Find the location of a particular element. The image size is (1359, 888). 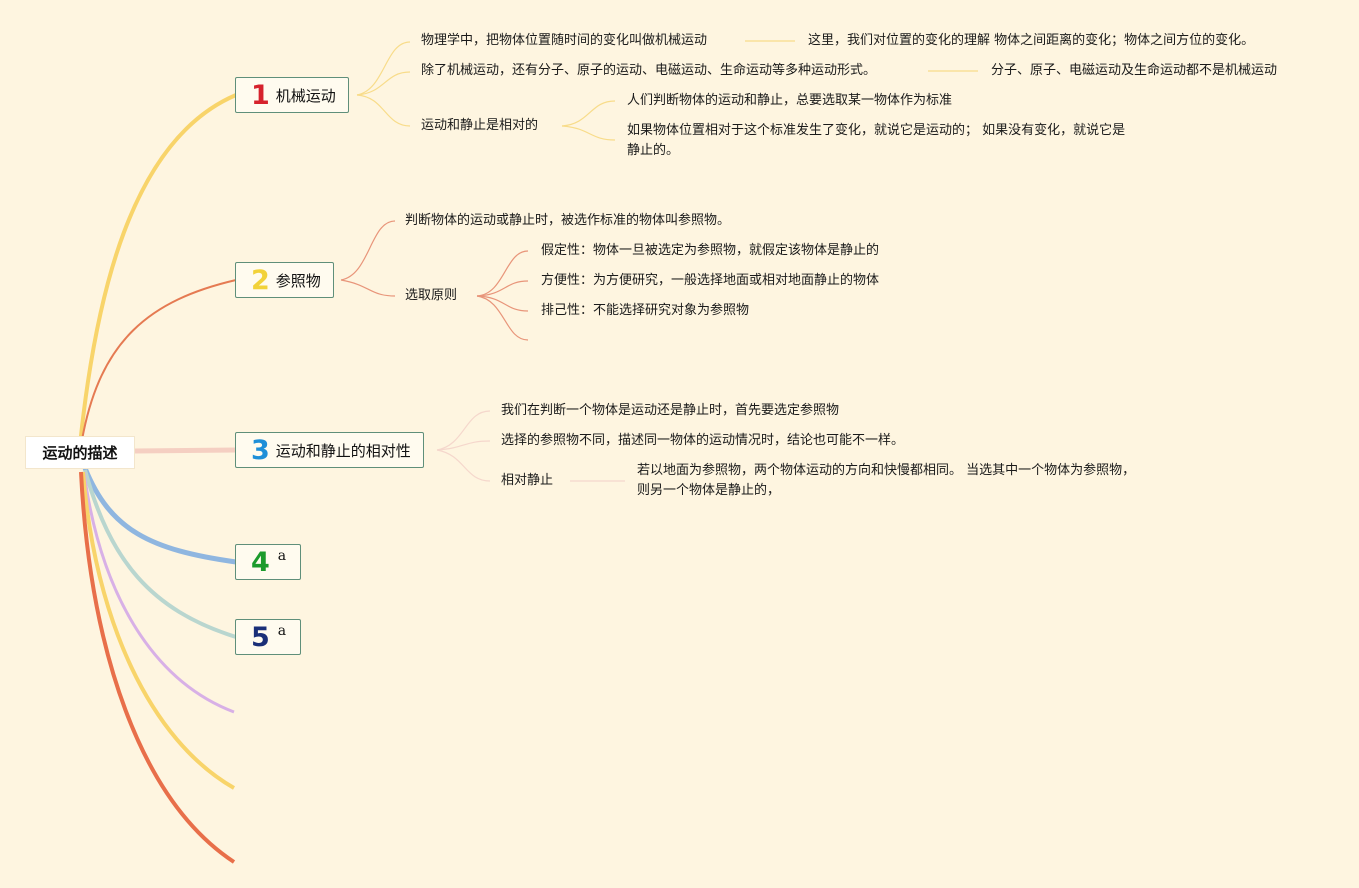

root-topic: 运动的描述 is located at coordinates (80, 452).